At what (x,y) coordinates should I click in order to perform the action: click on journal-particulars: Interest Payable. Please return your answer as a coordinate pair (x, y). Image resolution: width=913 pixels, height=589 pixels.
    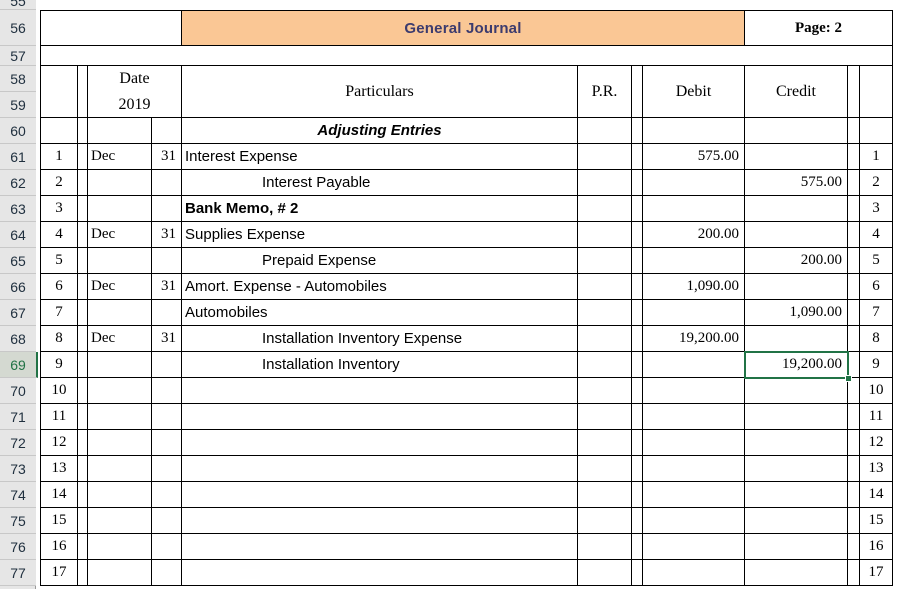
    Looking at the image, I should click on (380, 183).